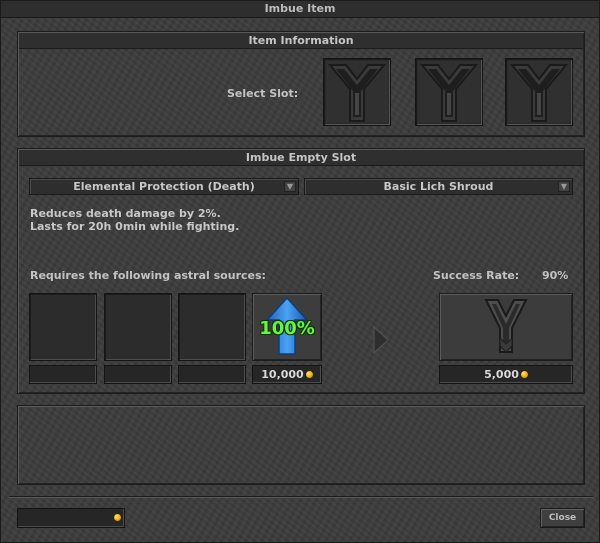 The image size is (600, 543). What do you see at coordinates (501, 374) in the screenshot?
I see `imbue-cost: 5,000` at bounding box center [501, 374].